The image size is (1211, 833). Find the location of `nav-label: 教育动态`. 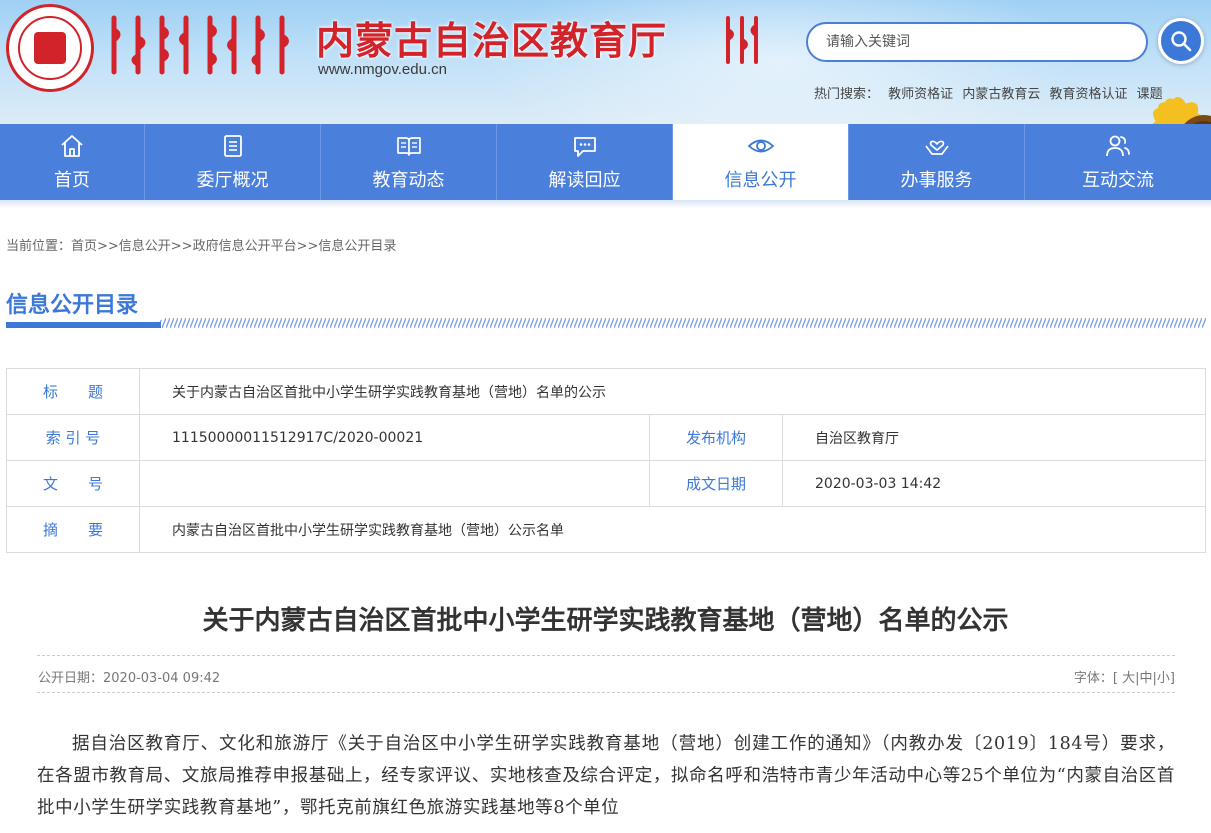

nav-label: 教育动态 is located at coordinates (408, 180).